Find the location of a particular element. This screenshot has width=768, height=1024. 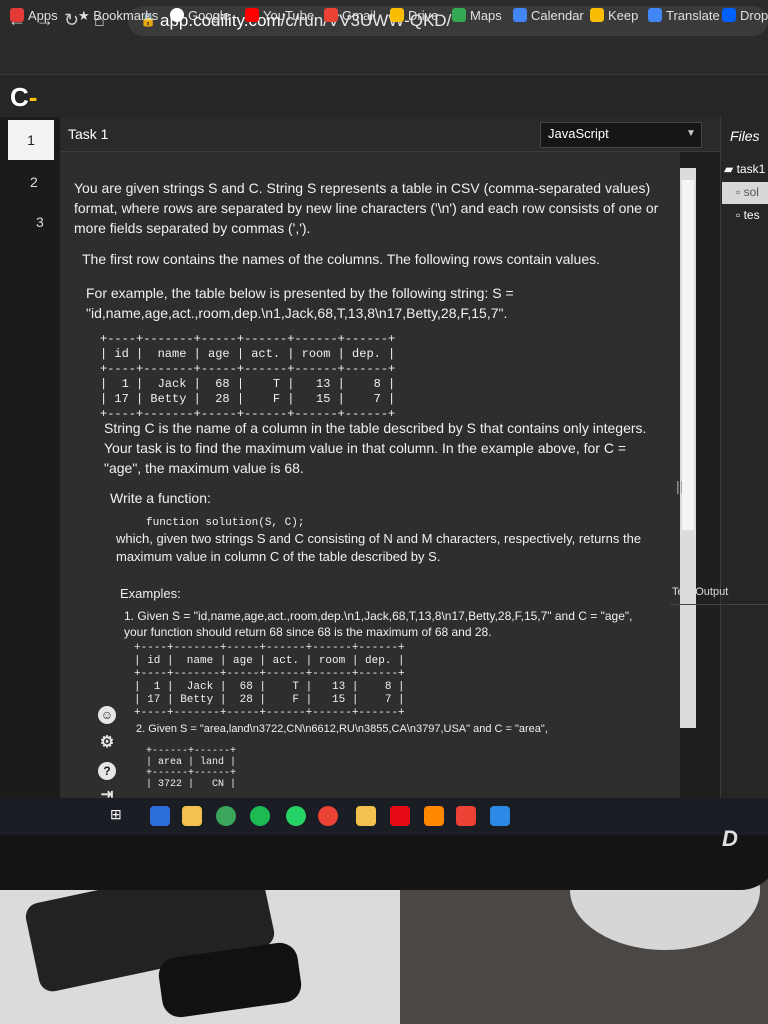

dell-logo: D is located at coordinates (730, 838).